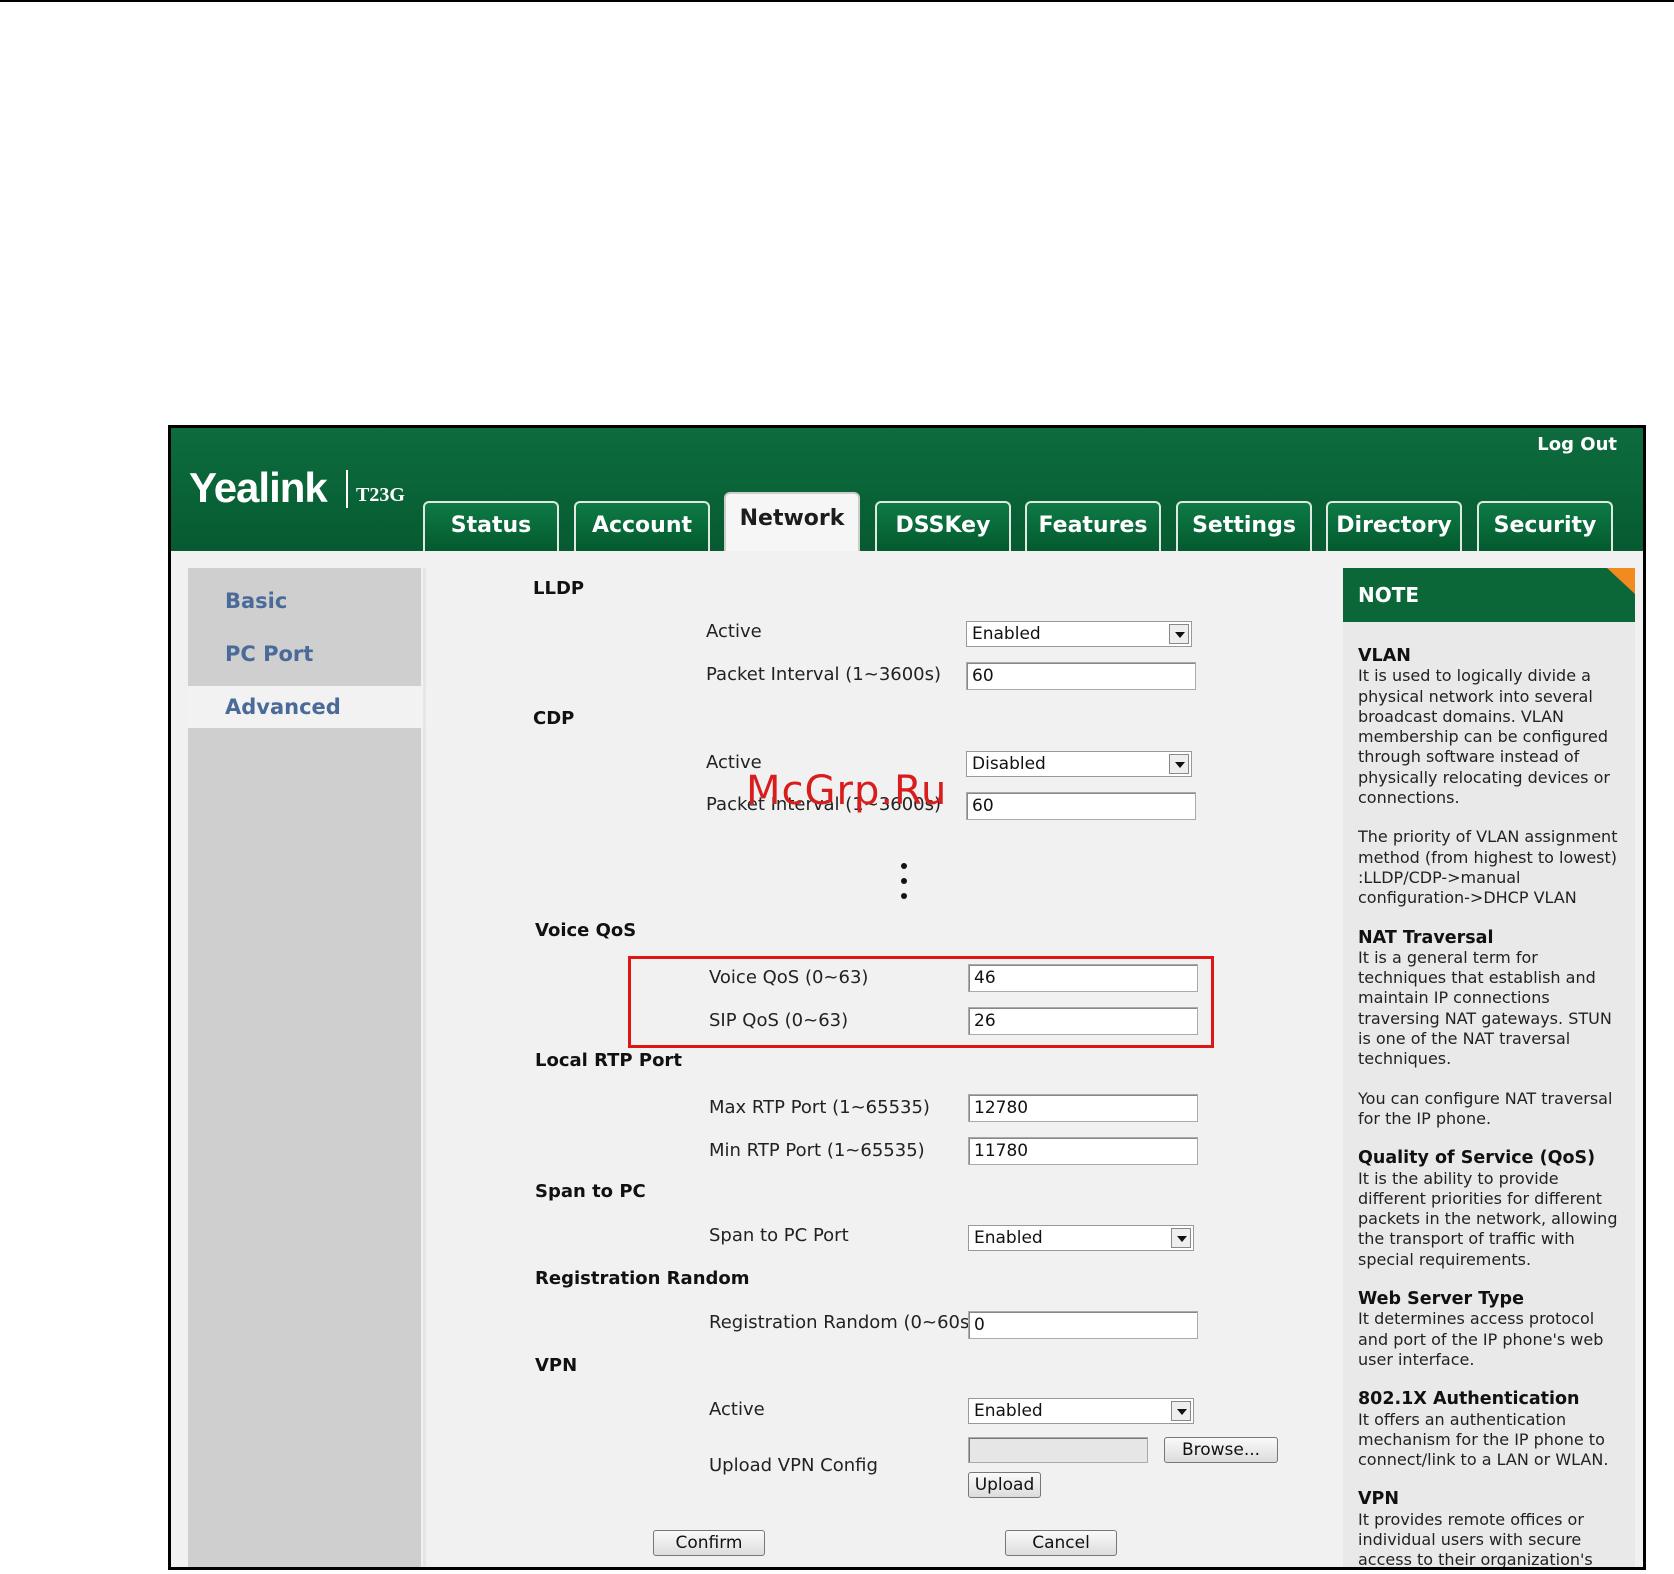 The image size is (1674, 1574). What do you see at coordinates (1061, 1543) in the screenshot?
I see `cancel-button: Cancel` at bounding box center [1061, 1543].